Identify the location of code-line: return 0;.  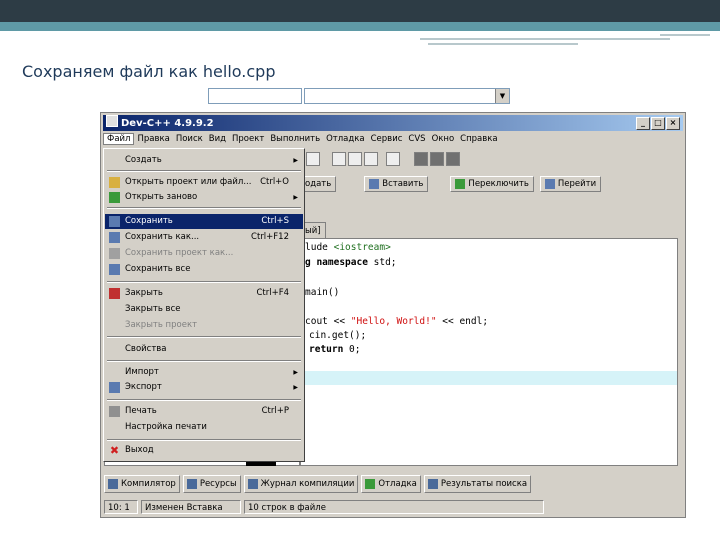
(335, 349).